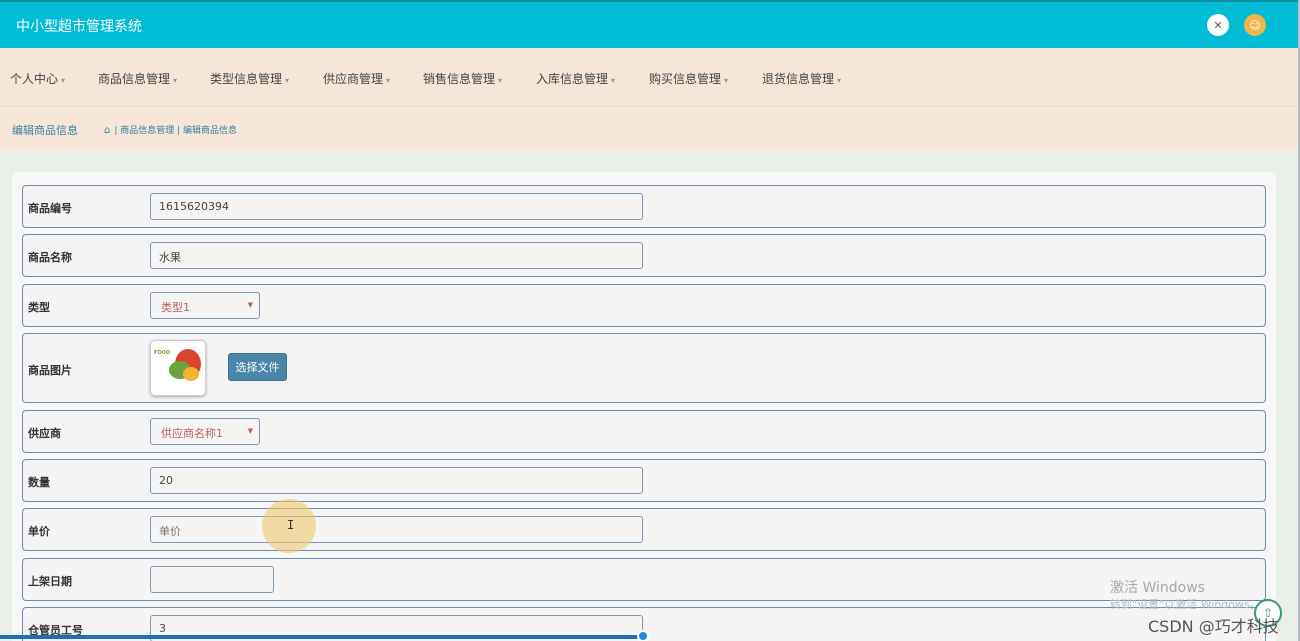  Describe the element at coordinates (644, 480) in the screenshot. I see `form-row-quantity: 数量 20` at that location.